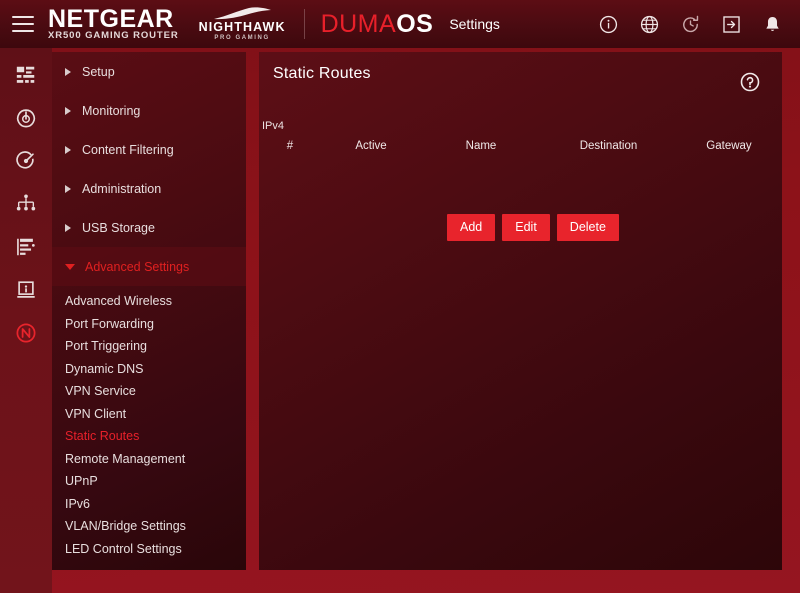 The height and width of the screenshot is (593, 800). I want to click on header-divider, so click(304, 24).